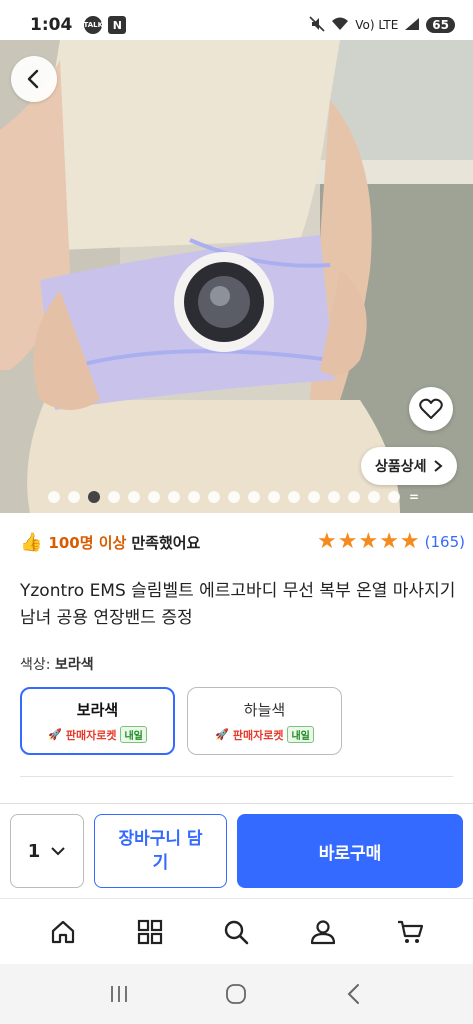  Describe the element at coordinates (350, 851) in the screenshot. I see `buy-now-button: 바로구매` at that location.